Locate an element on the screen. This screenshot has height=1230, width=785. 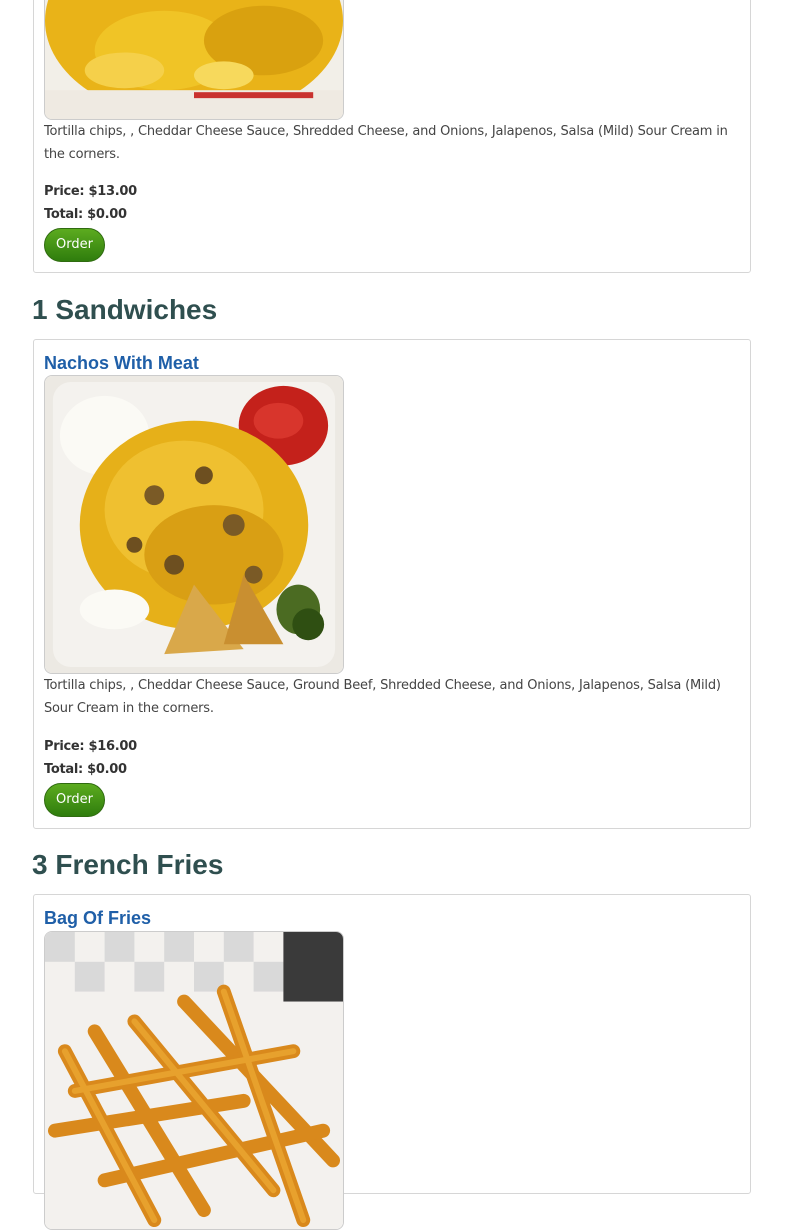
section-heading-sandwiches: 1 Sandwiches is located at coordinates (125, 309).